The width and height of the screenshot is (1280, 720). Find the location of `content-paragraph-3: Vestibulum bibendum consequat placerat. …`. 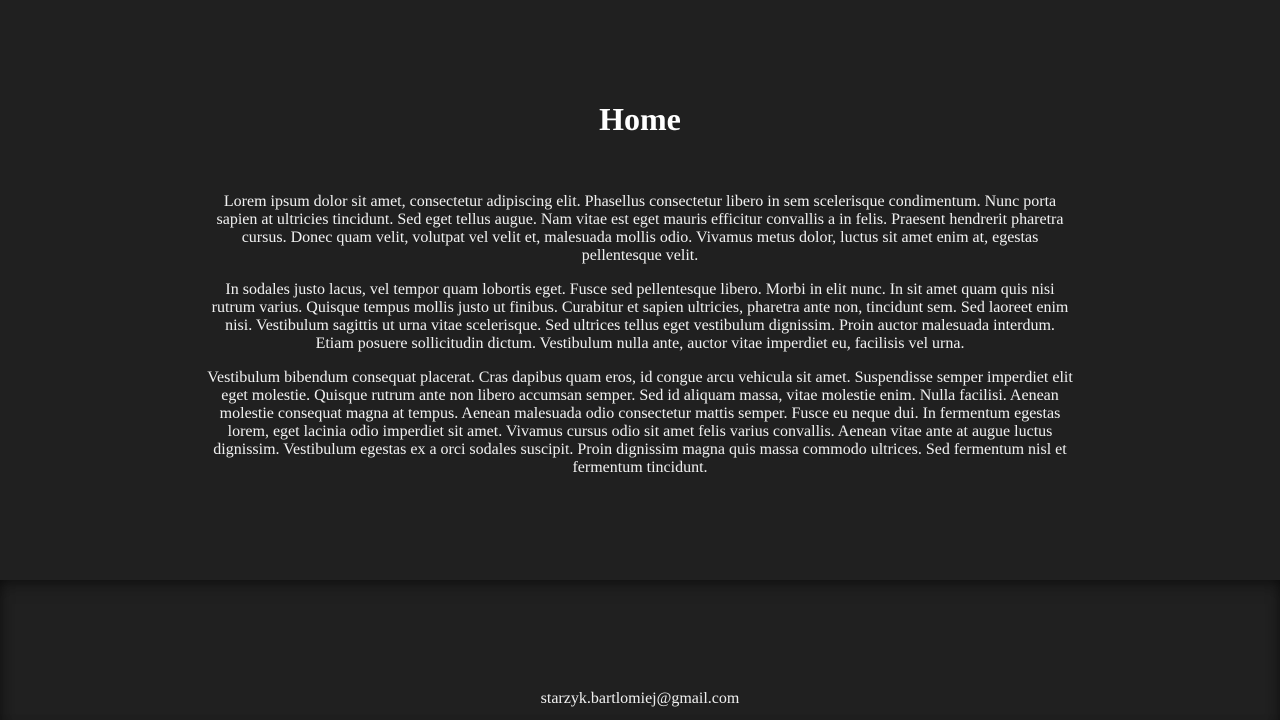

content-paragraph-3: Vestibulum bibendum consequat placerat. … is located at coordinates (640, 422).